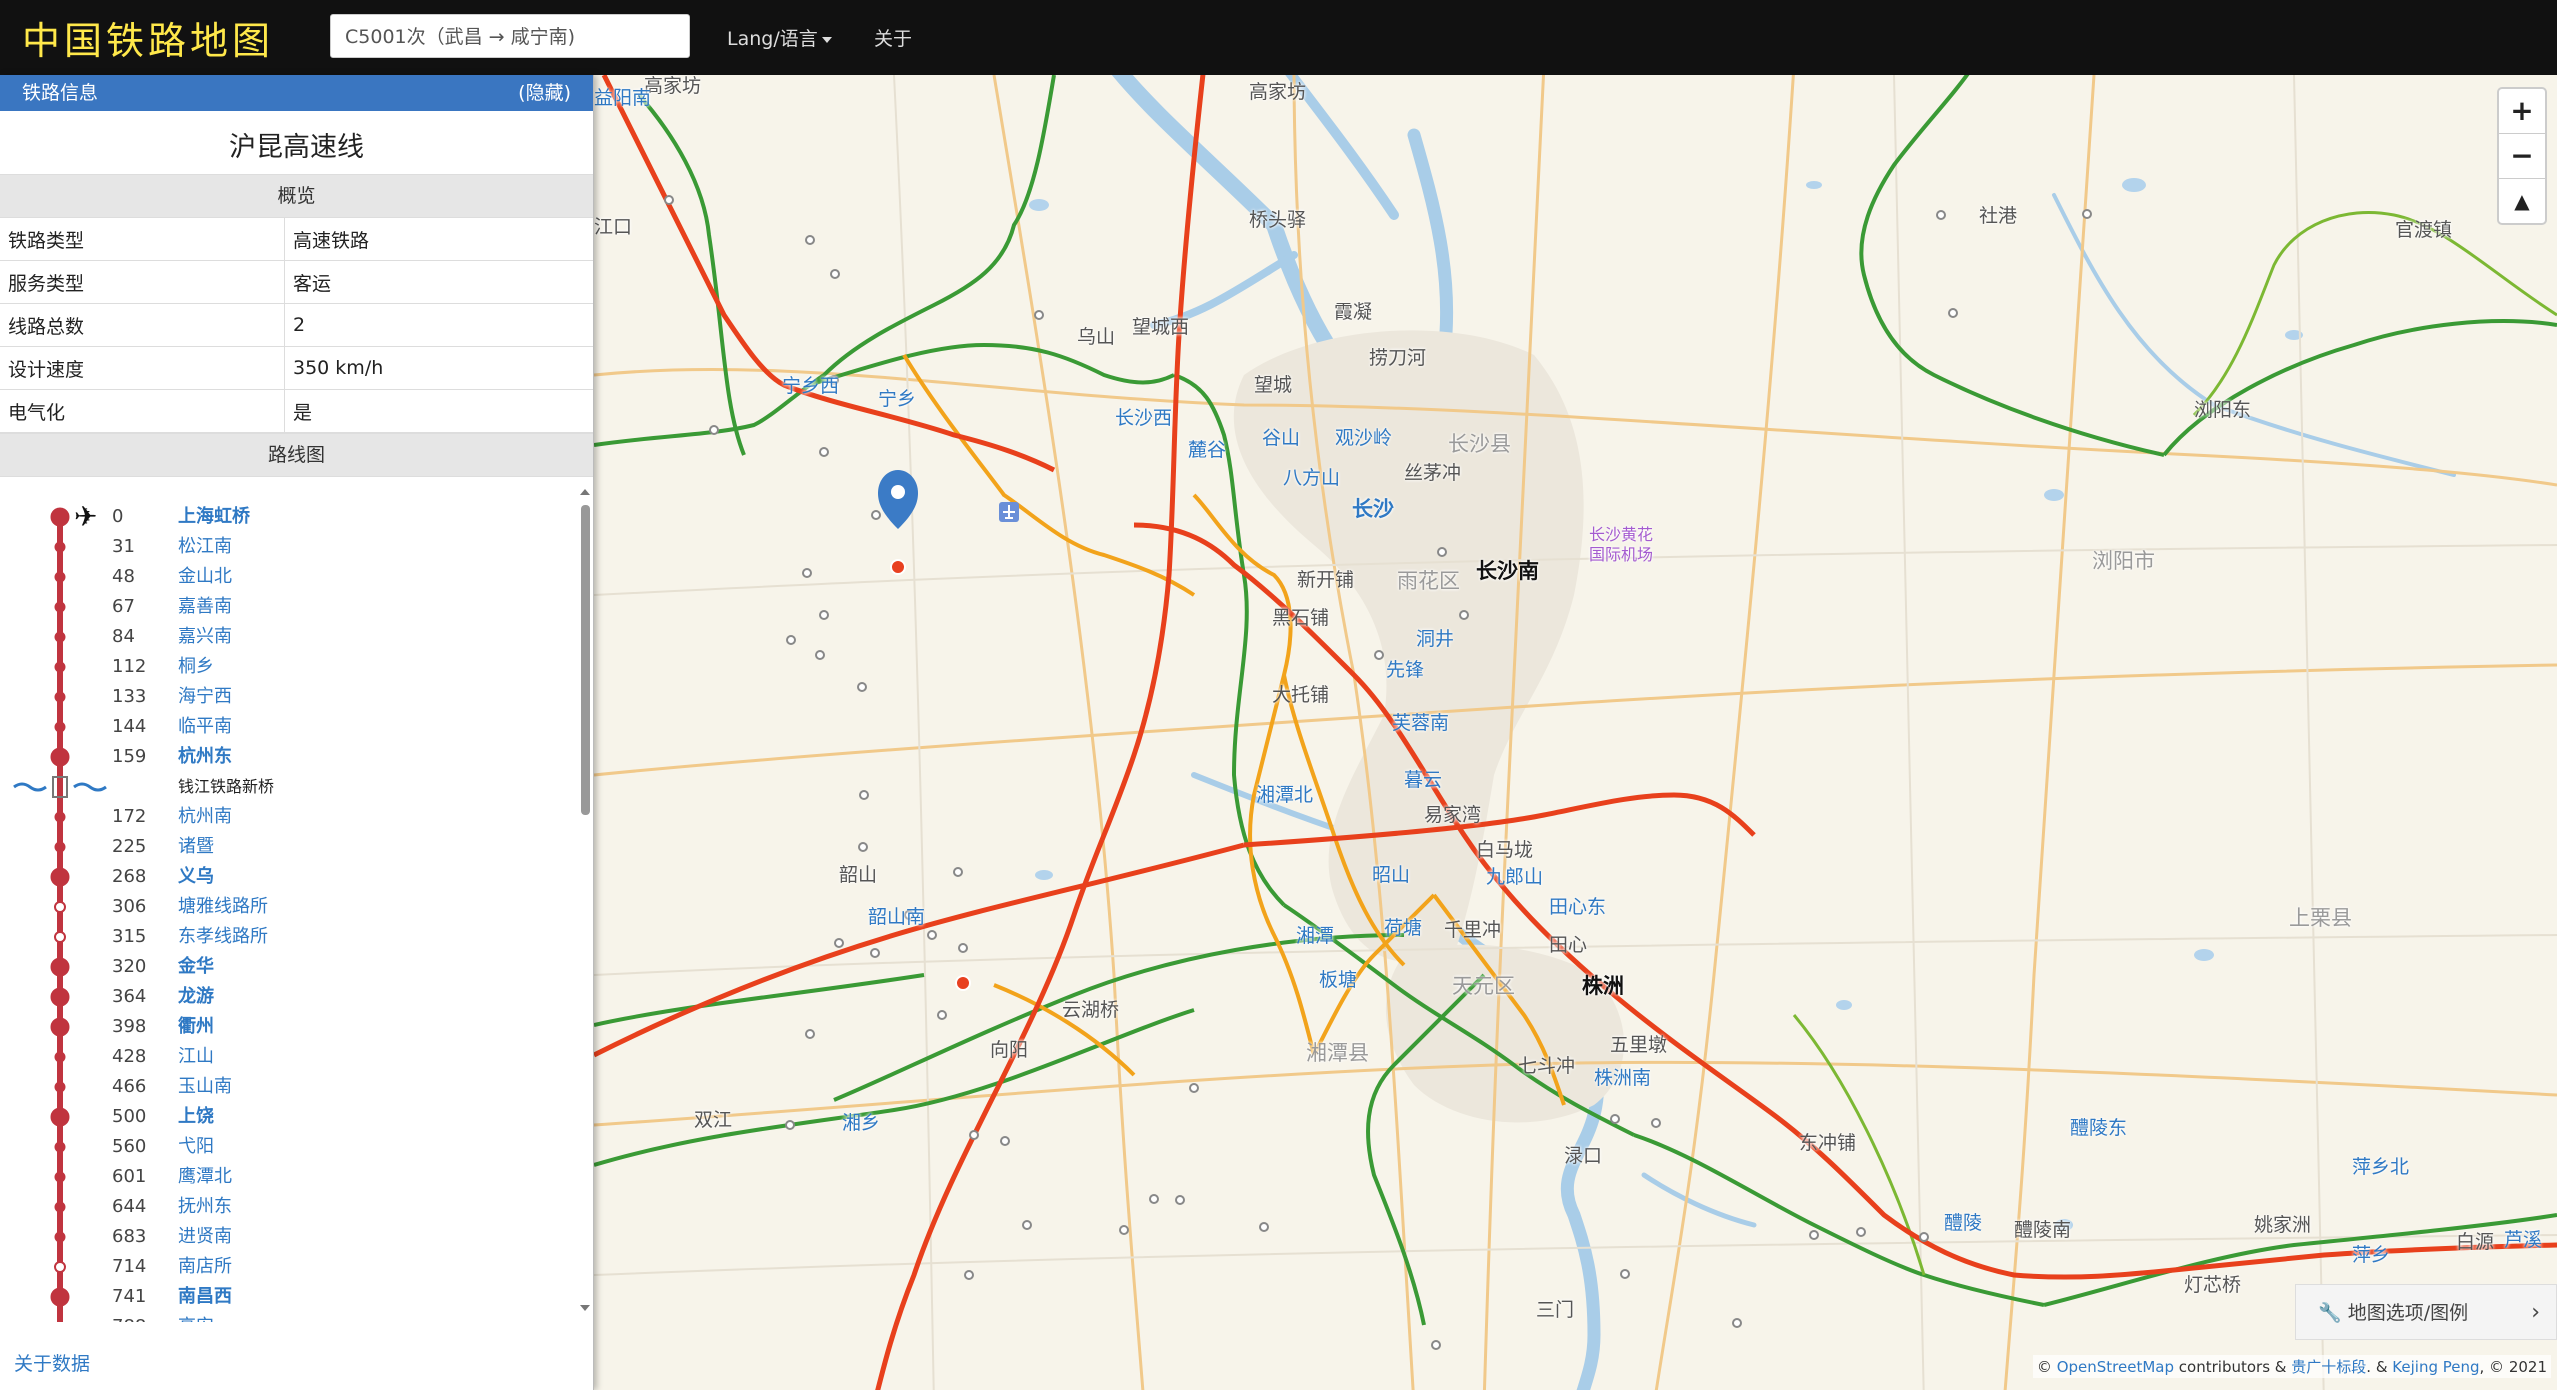  What do you see at coordinates (296, 368) in the screenshot?
I see `table-row: 设计速度 350 km/h` at bounding box center [296, 368].